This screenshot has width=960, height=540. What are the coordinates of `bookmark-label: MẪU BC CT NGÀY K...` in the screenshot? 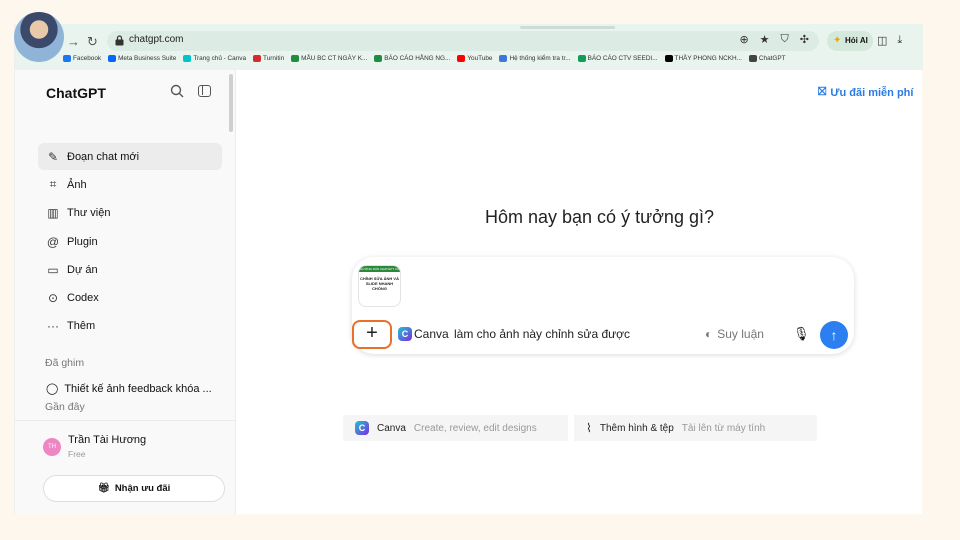 It's located at (334, 58).